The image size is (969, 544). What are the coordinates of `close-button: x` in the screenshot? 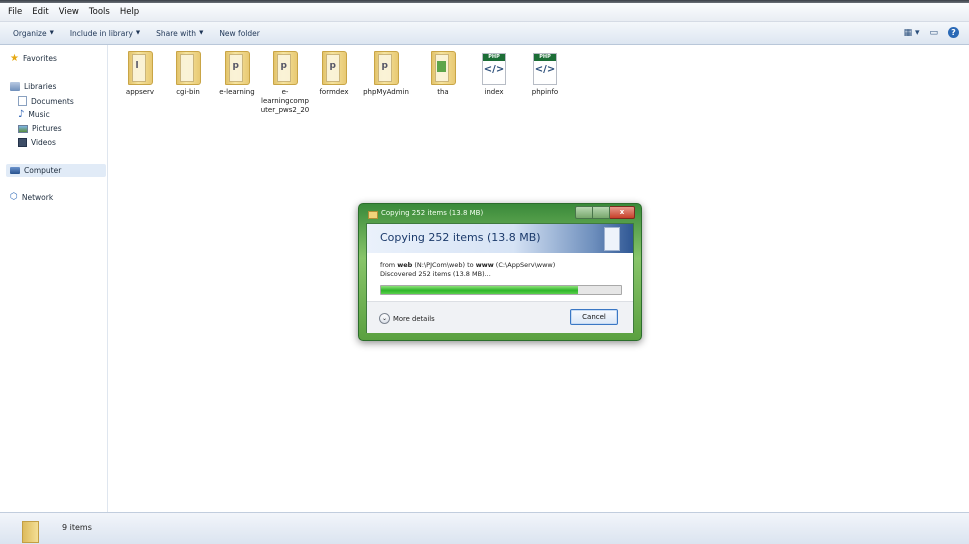 It's located at (622, 212).